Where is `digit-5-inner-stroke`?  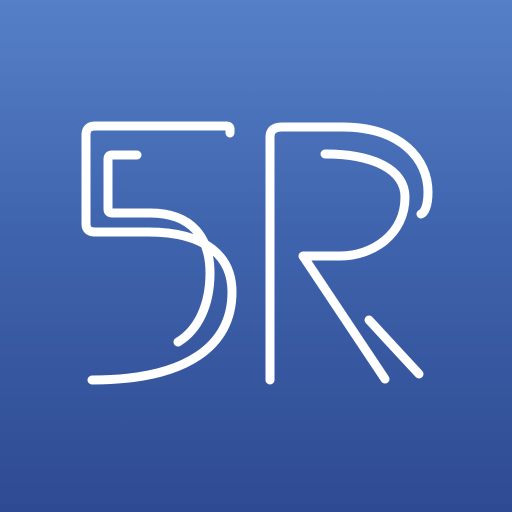 digit-5-inner-stroke is located at coordinates (159, 248).